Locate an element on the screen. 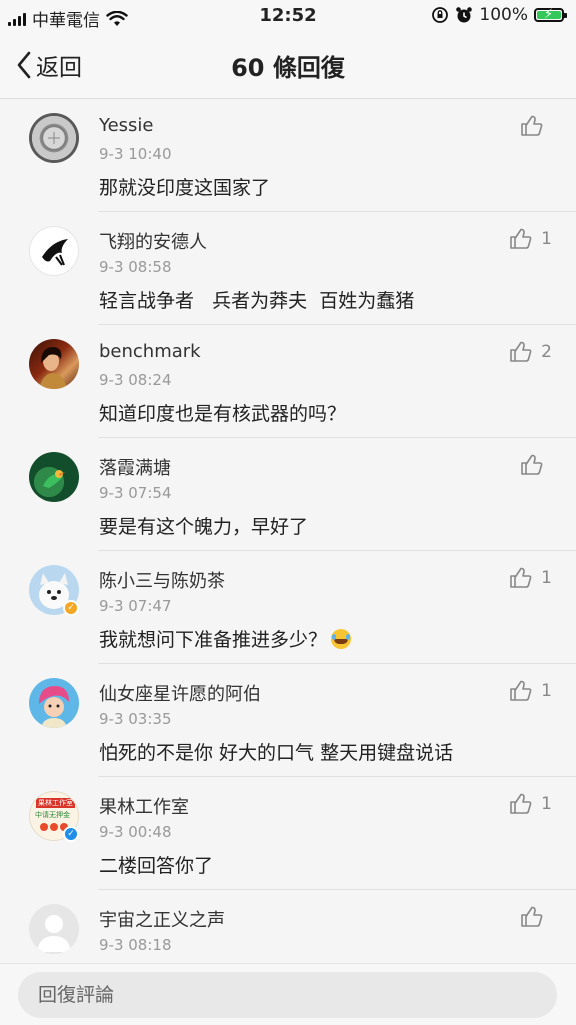 The width and height of the screenshot is (576, 1025). like-button: 2 is located at coordinates (530, 352).